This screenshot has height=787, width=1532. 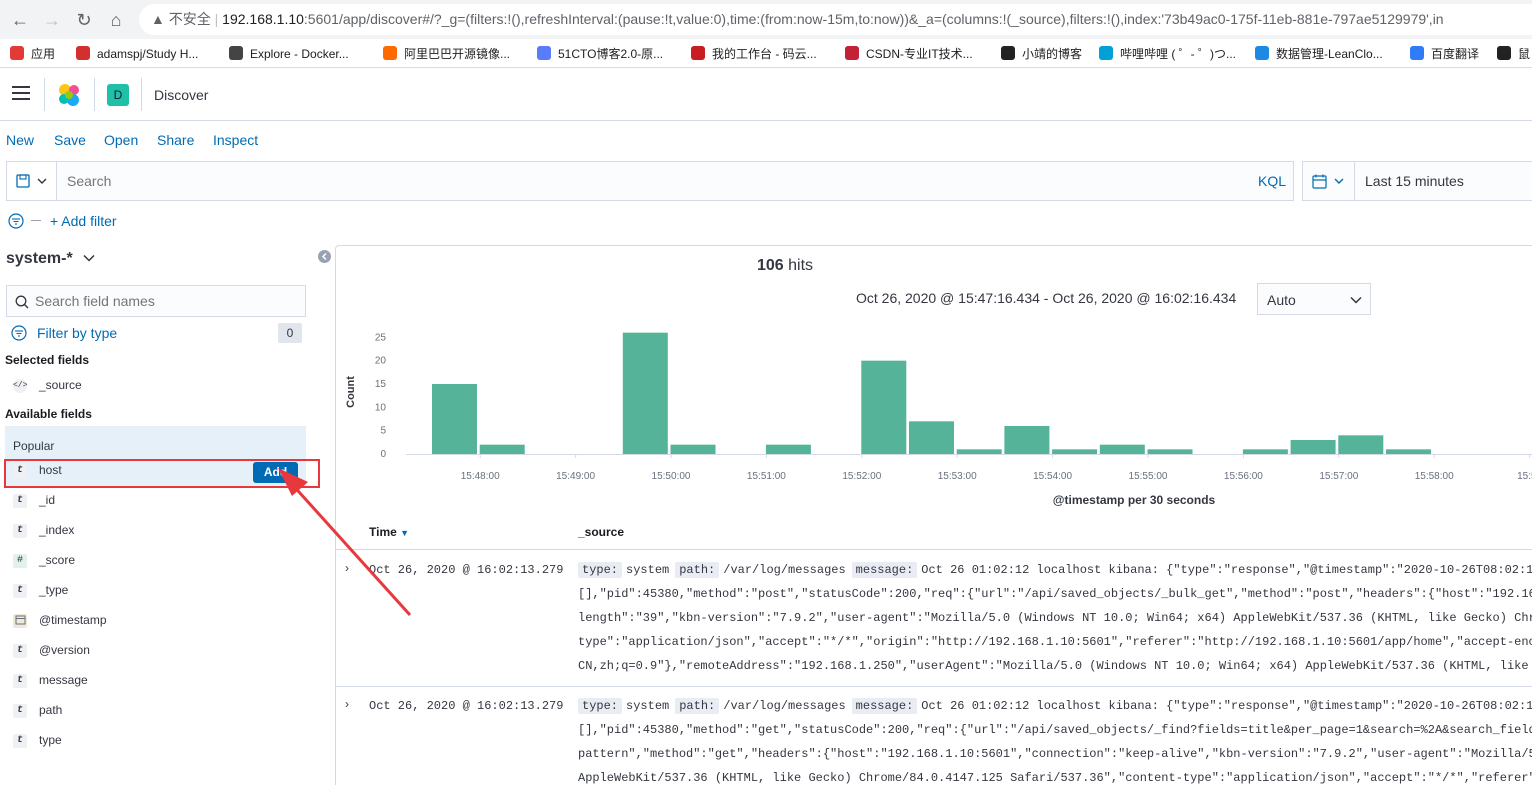 What do you see at coordinates (20, 20) in the screenshot?
I see `back-icon: ←` at bounding box center [20, 20].